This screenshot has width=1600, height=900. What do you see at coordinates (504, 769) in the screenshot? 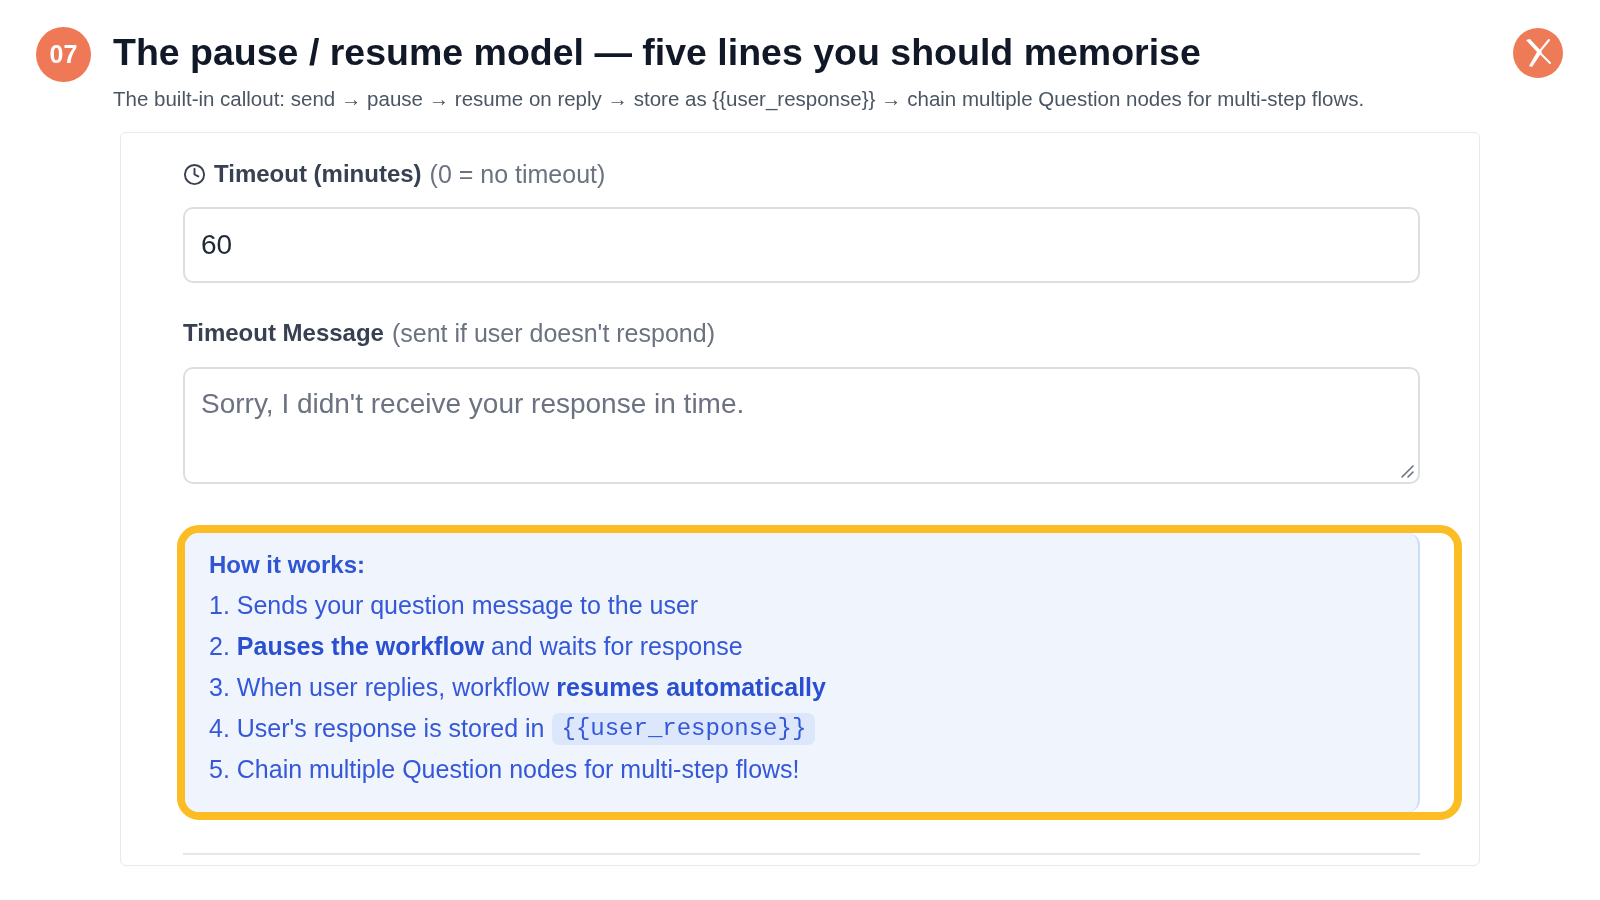
I see `step-text: 5. Chain multiple Question nodes for multi-step flows!` at bounding box center [504, 769].